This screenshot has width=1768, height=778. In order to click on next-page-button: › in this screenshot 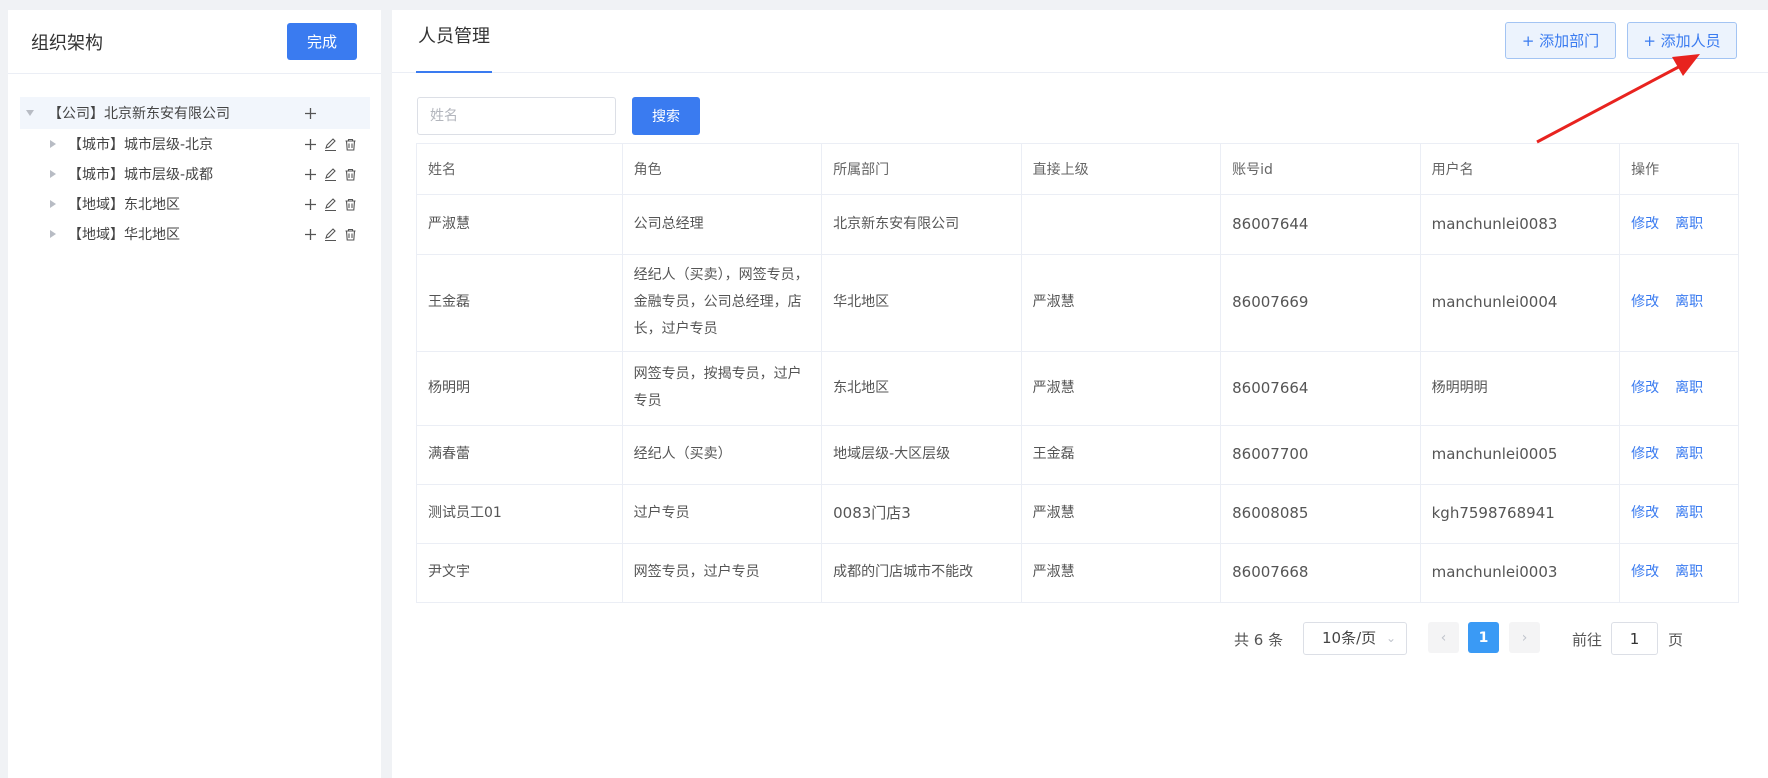, I will do `click(1524, 637)`.